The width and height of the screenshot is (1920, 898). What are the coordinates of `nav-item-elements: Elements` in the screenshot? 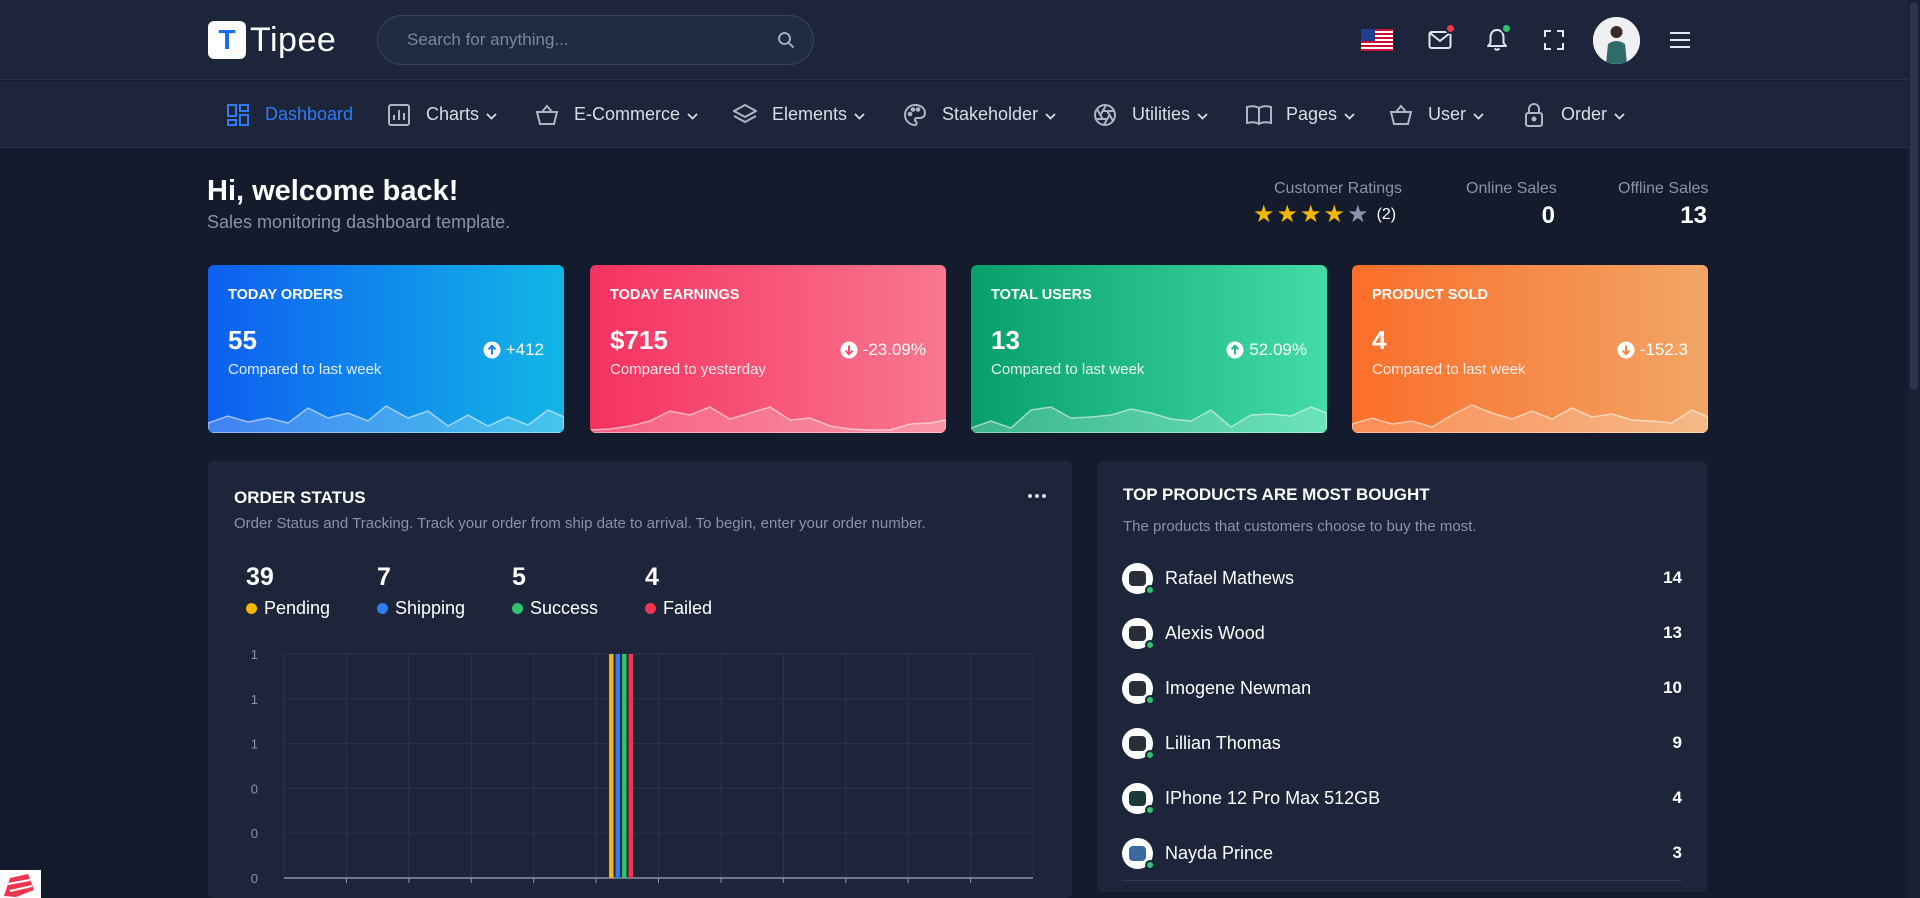 It's located at (798, 114).